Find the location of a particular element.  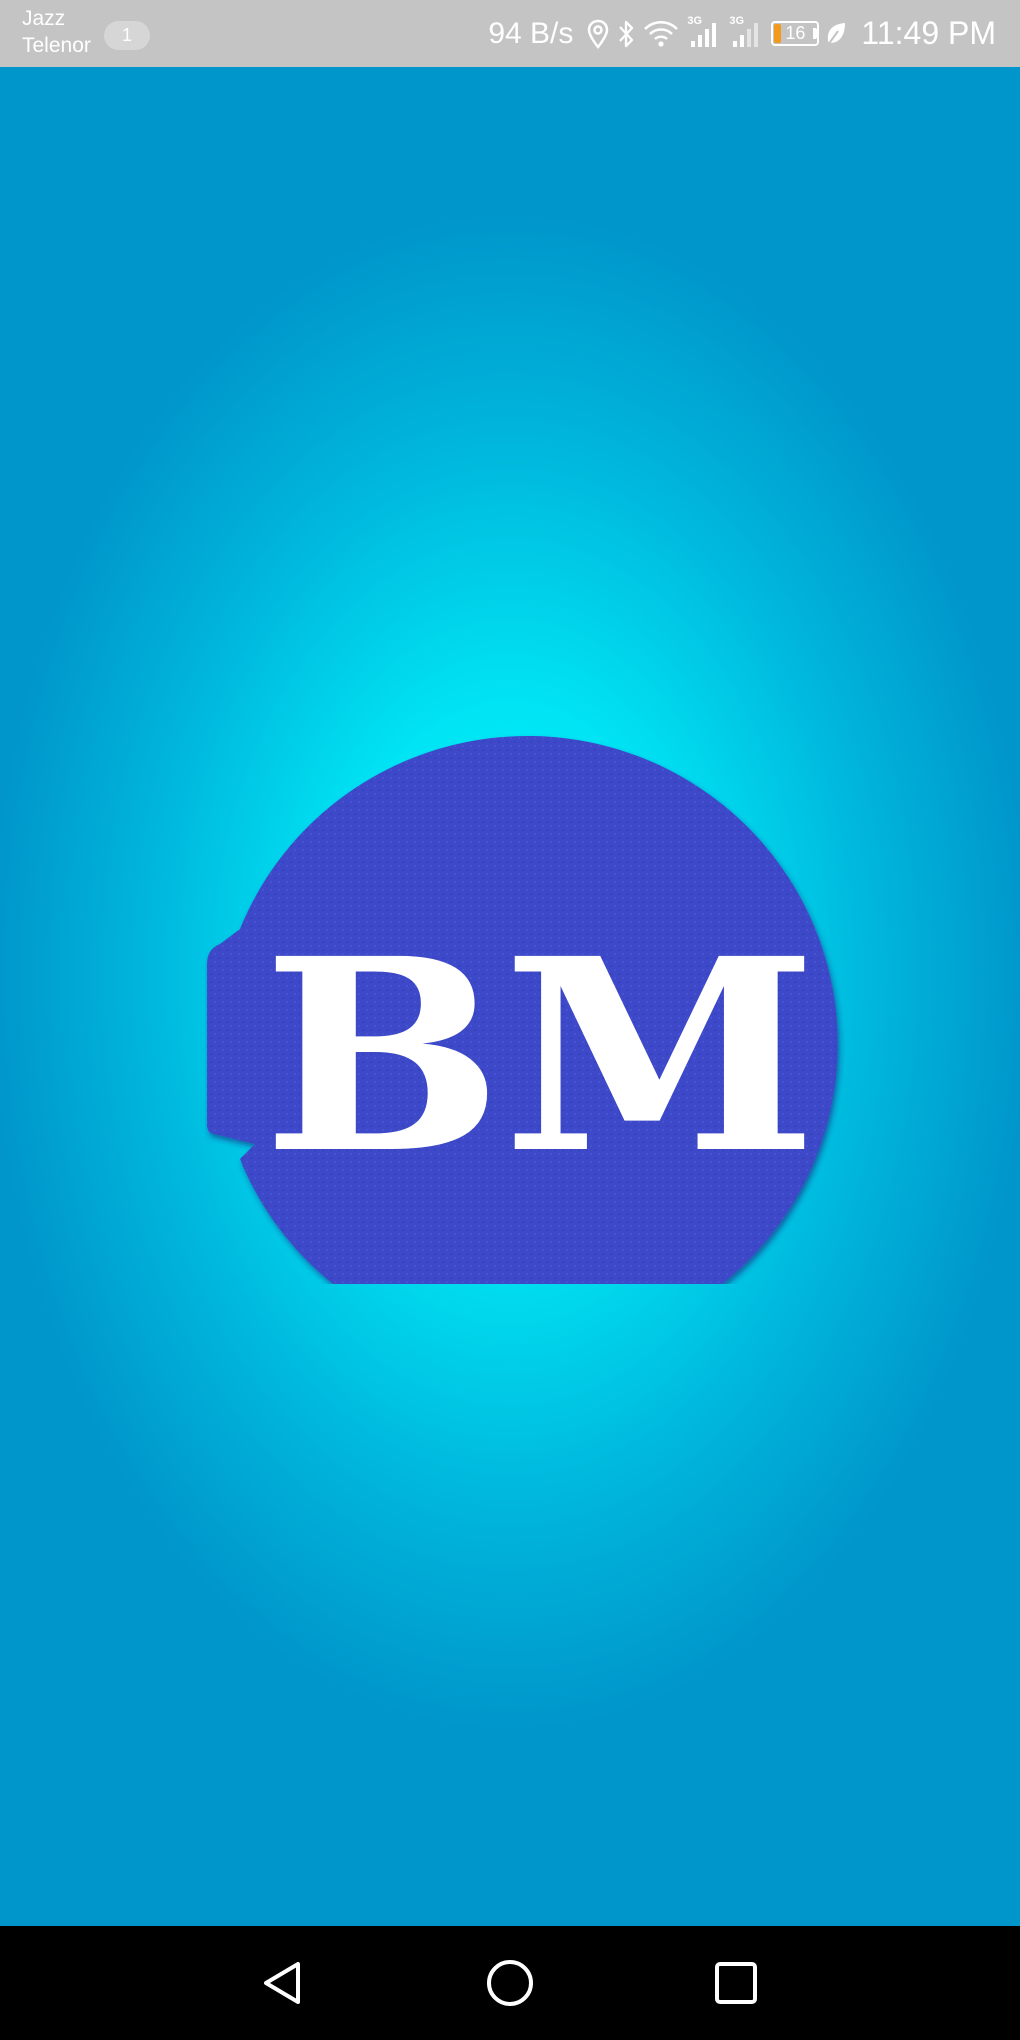

bluetooth-icon is located at coordinates (626, 34).